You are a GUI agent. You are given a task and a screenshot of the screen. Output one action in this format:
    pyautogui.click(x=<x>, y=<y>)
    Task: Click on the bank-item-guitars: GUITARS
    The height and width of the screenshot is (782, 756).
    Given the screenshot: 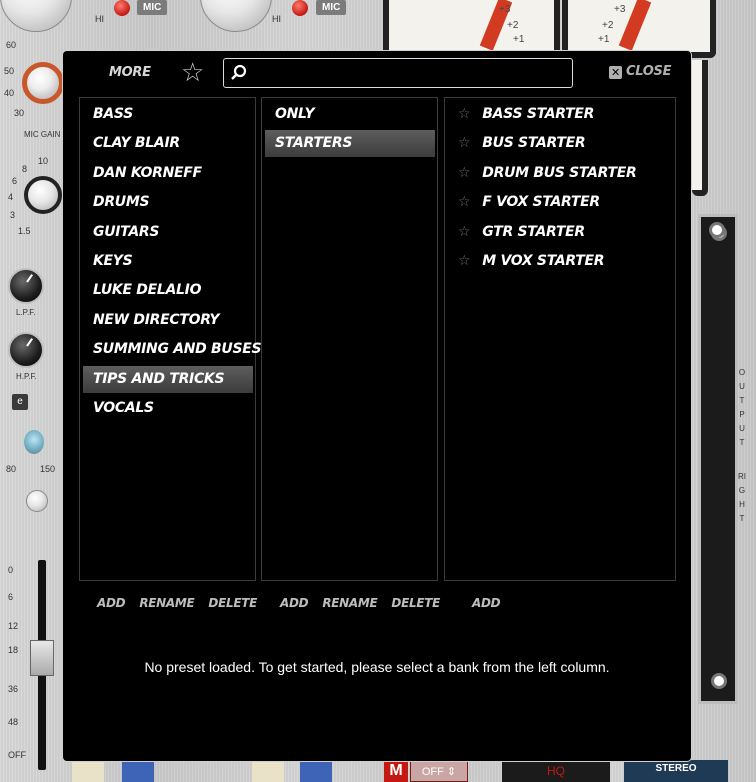 What is the action you would take?
    pyautogui.click(x=168, y=232)
    